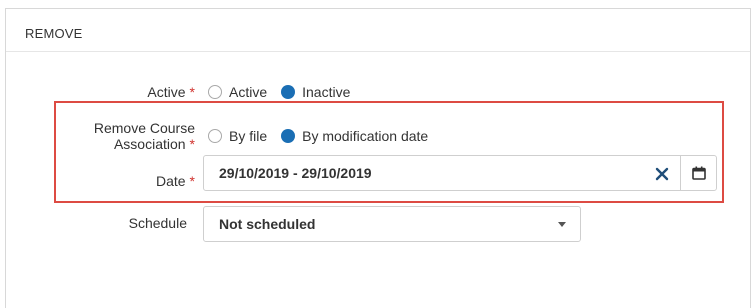  What do you see at coordinates (460, 173) in the screenshot?
I see `date-range-input: 29/10/2019 - 29/10/2019` at bounding box center [460, 173].